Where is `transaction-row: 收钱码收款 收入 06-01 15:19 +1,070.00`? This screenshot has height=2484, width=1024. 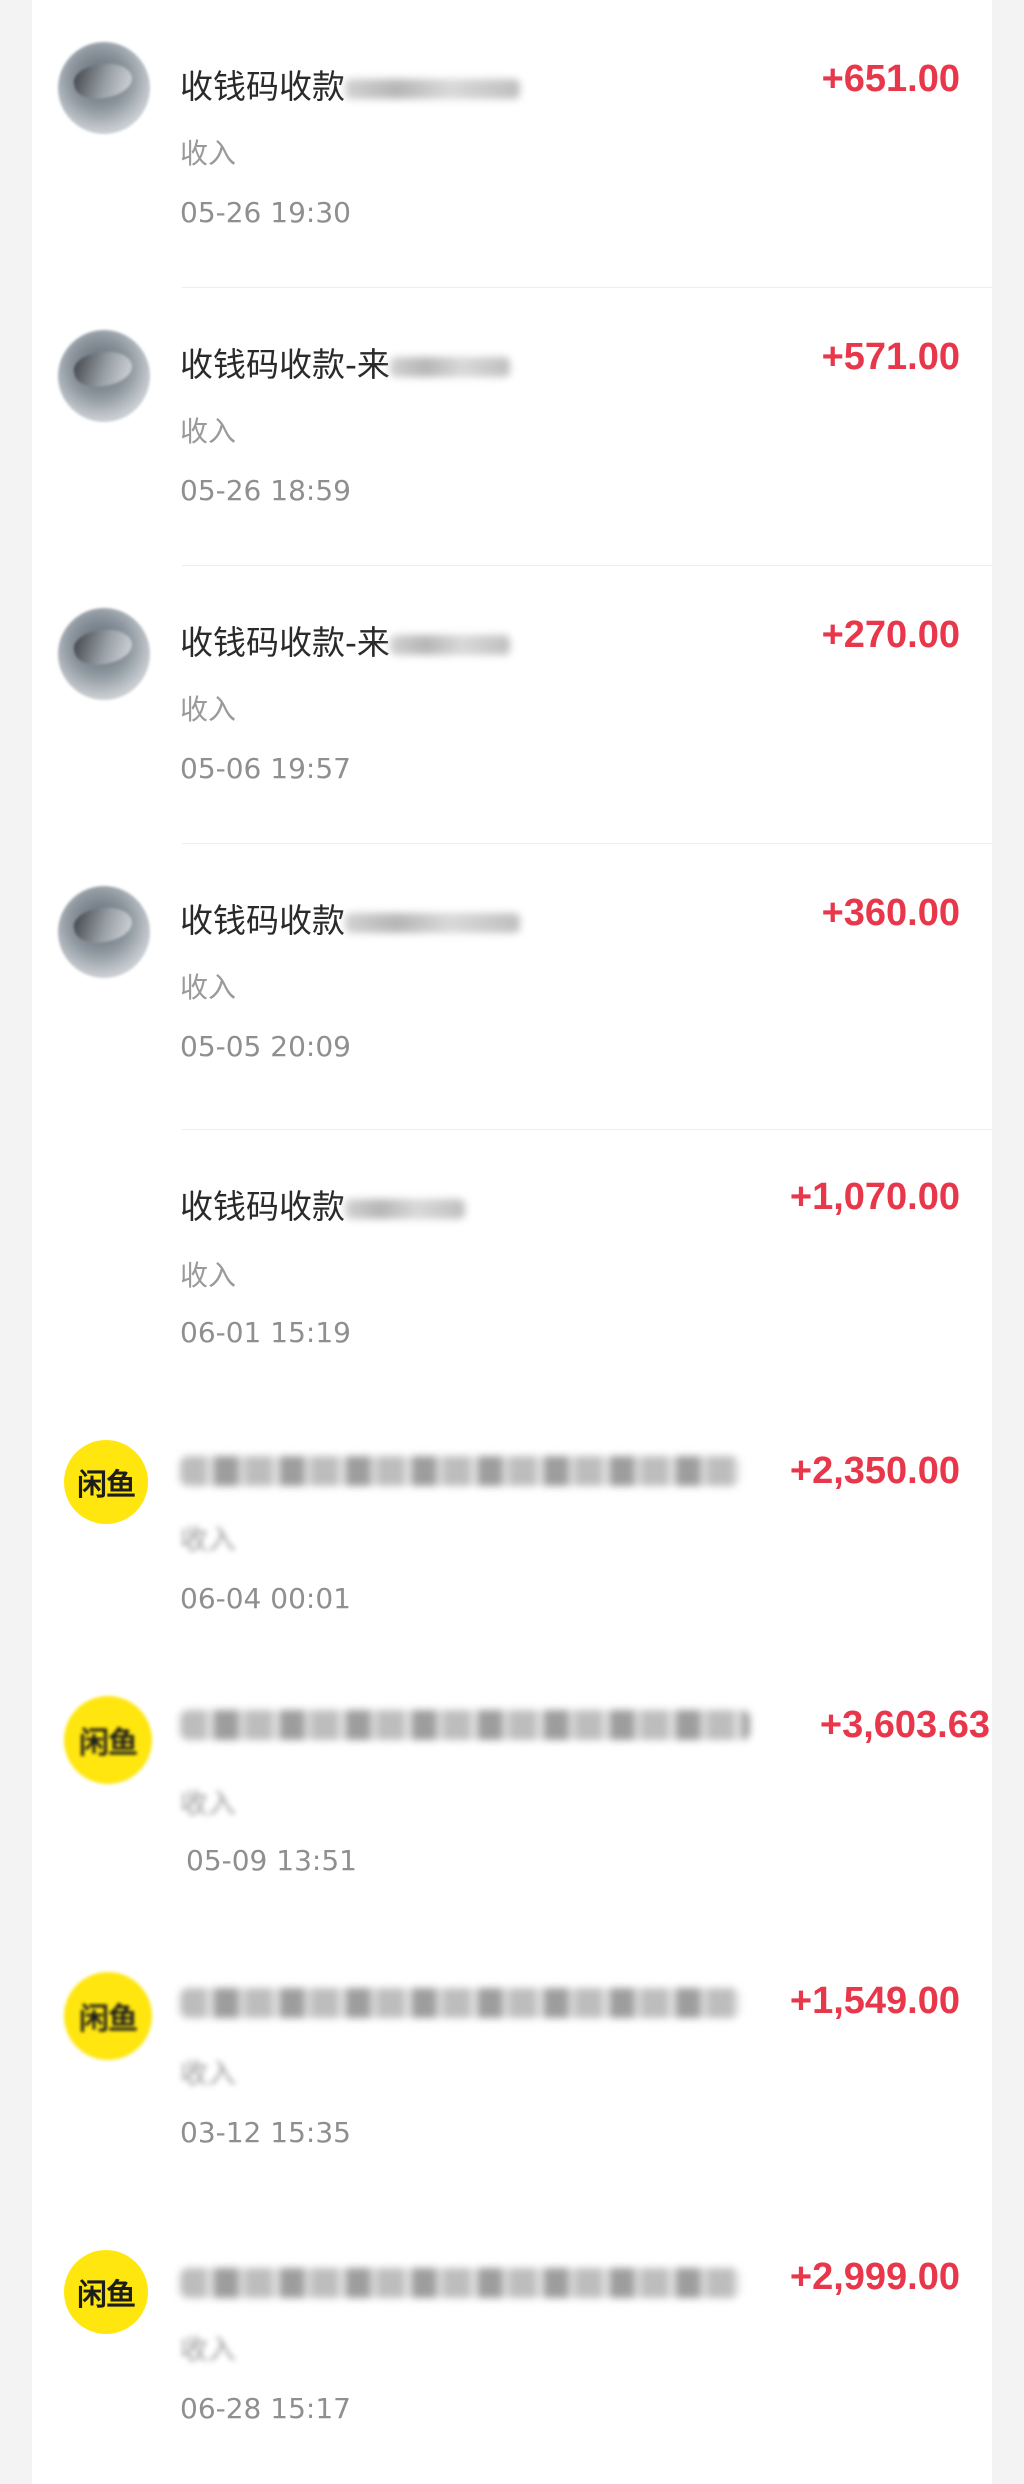
transaction-row: 收钱码收款 收入 06-01 15:19 +1,070.00 is located at coordinates (512, 1265).